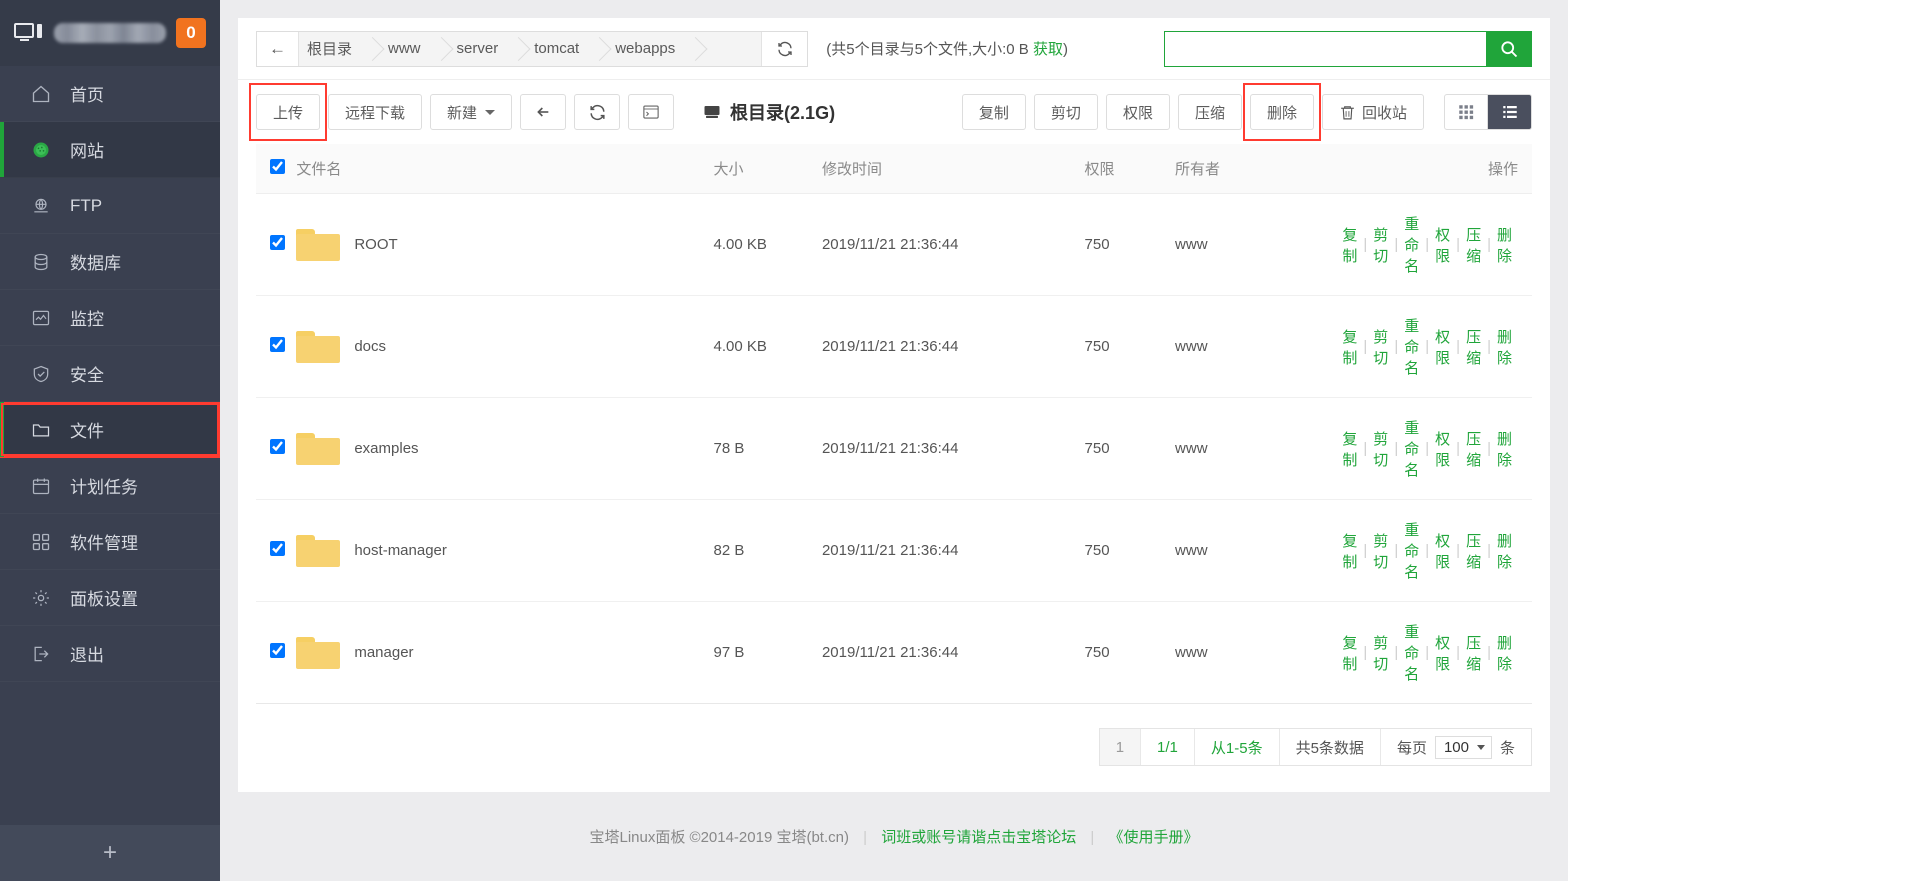 This screenshot has height=881, width=1920. Describe the element at coordinates (1325, 48) in the screenshot. I see `search-input` at that location.